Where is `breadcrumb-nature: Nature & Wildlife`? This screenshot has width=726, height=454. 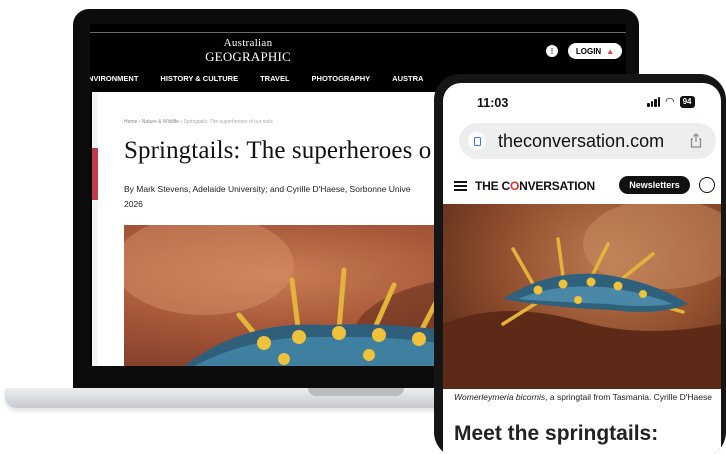
breadcrumb-nature: Nature & Wildlife is located at coordinates (160, 122).